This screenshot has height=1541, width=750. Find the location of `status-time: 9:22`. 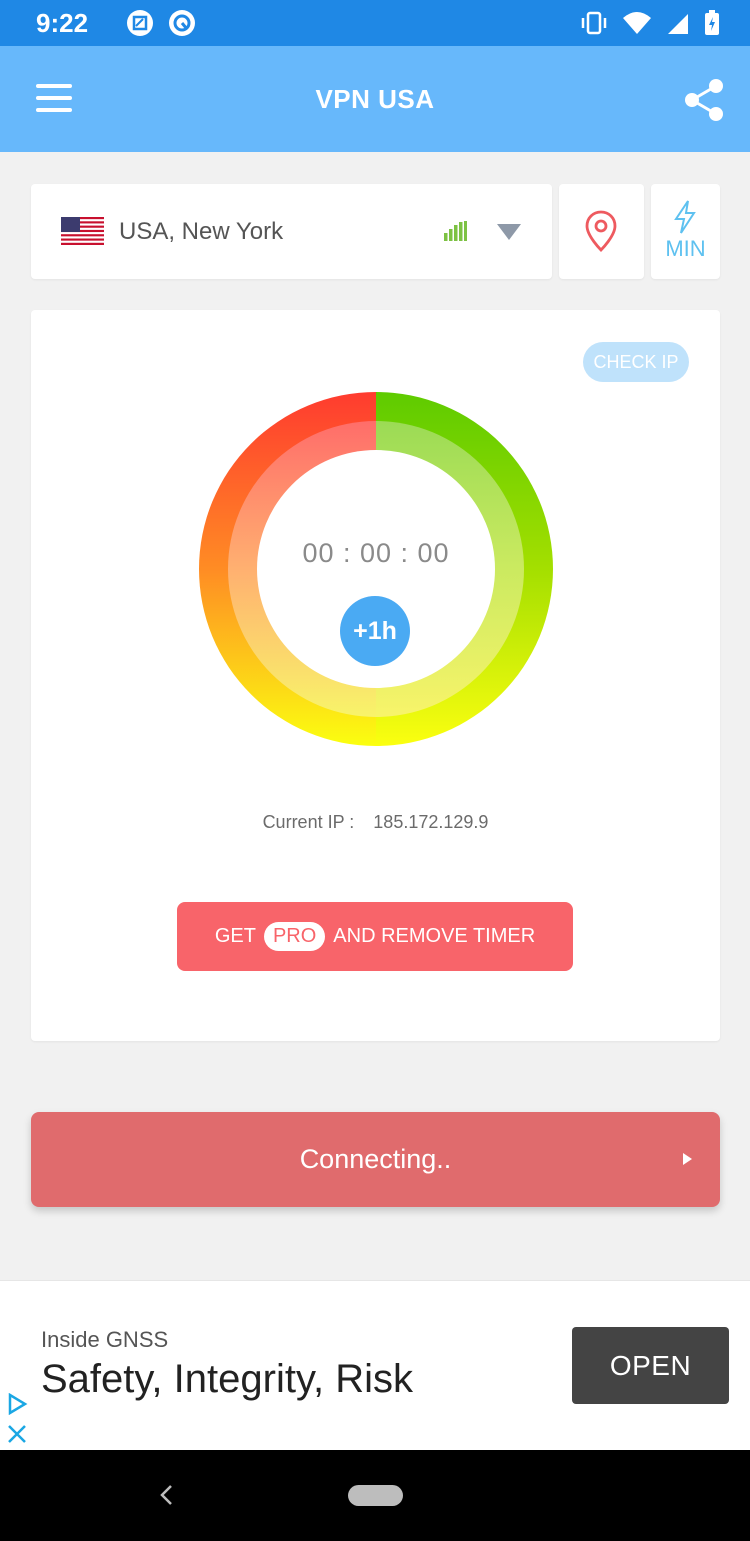

status-time: 9:22 is located at coordinates (62, 23).